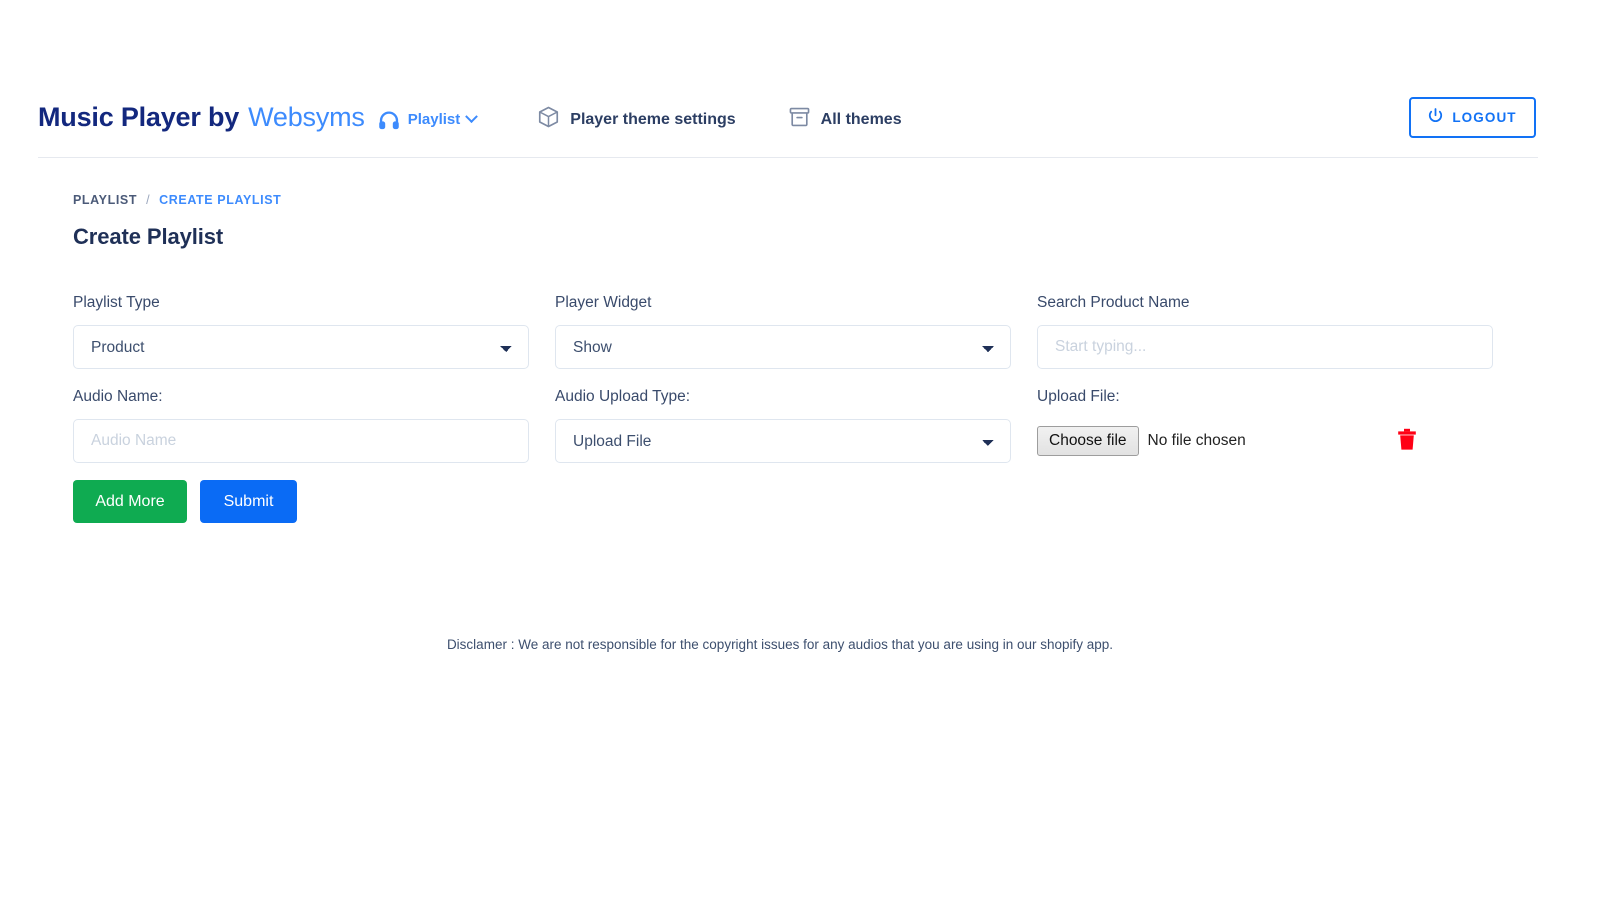 The image size is (1600, 900). What do you see at coordinates (248, 501) in the screenshot?
I see `submit-button: Submit` at bounding box center [248, 501].